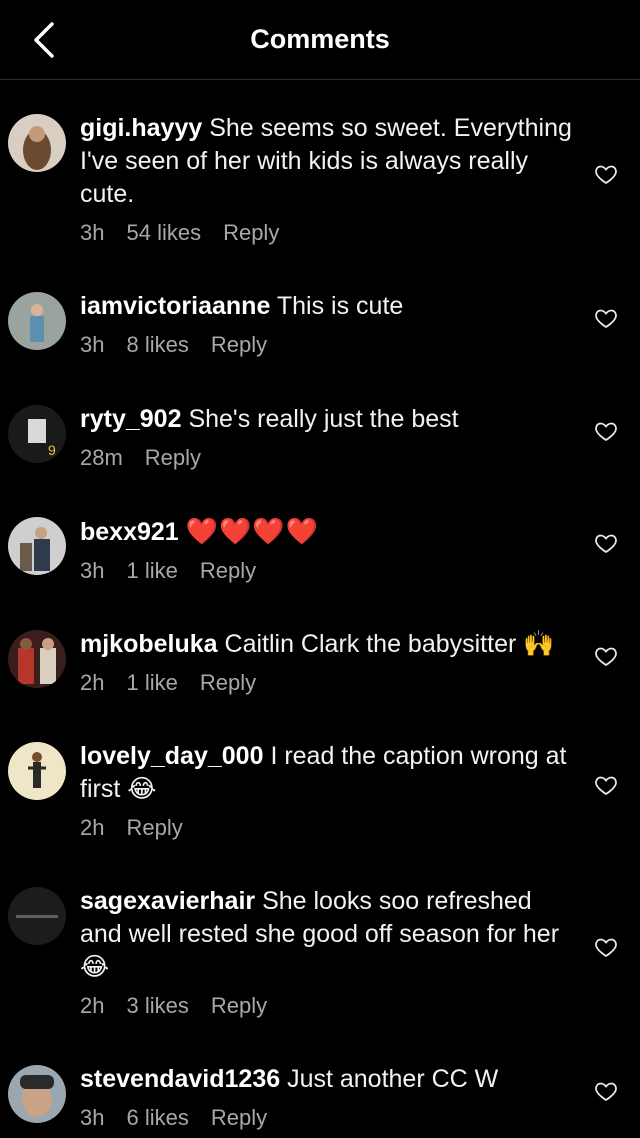 The width and height of the screenshot is (640, 1138). I want to click on comment-meta: 3h 6 likes Reply, so click(330, 1118).